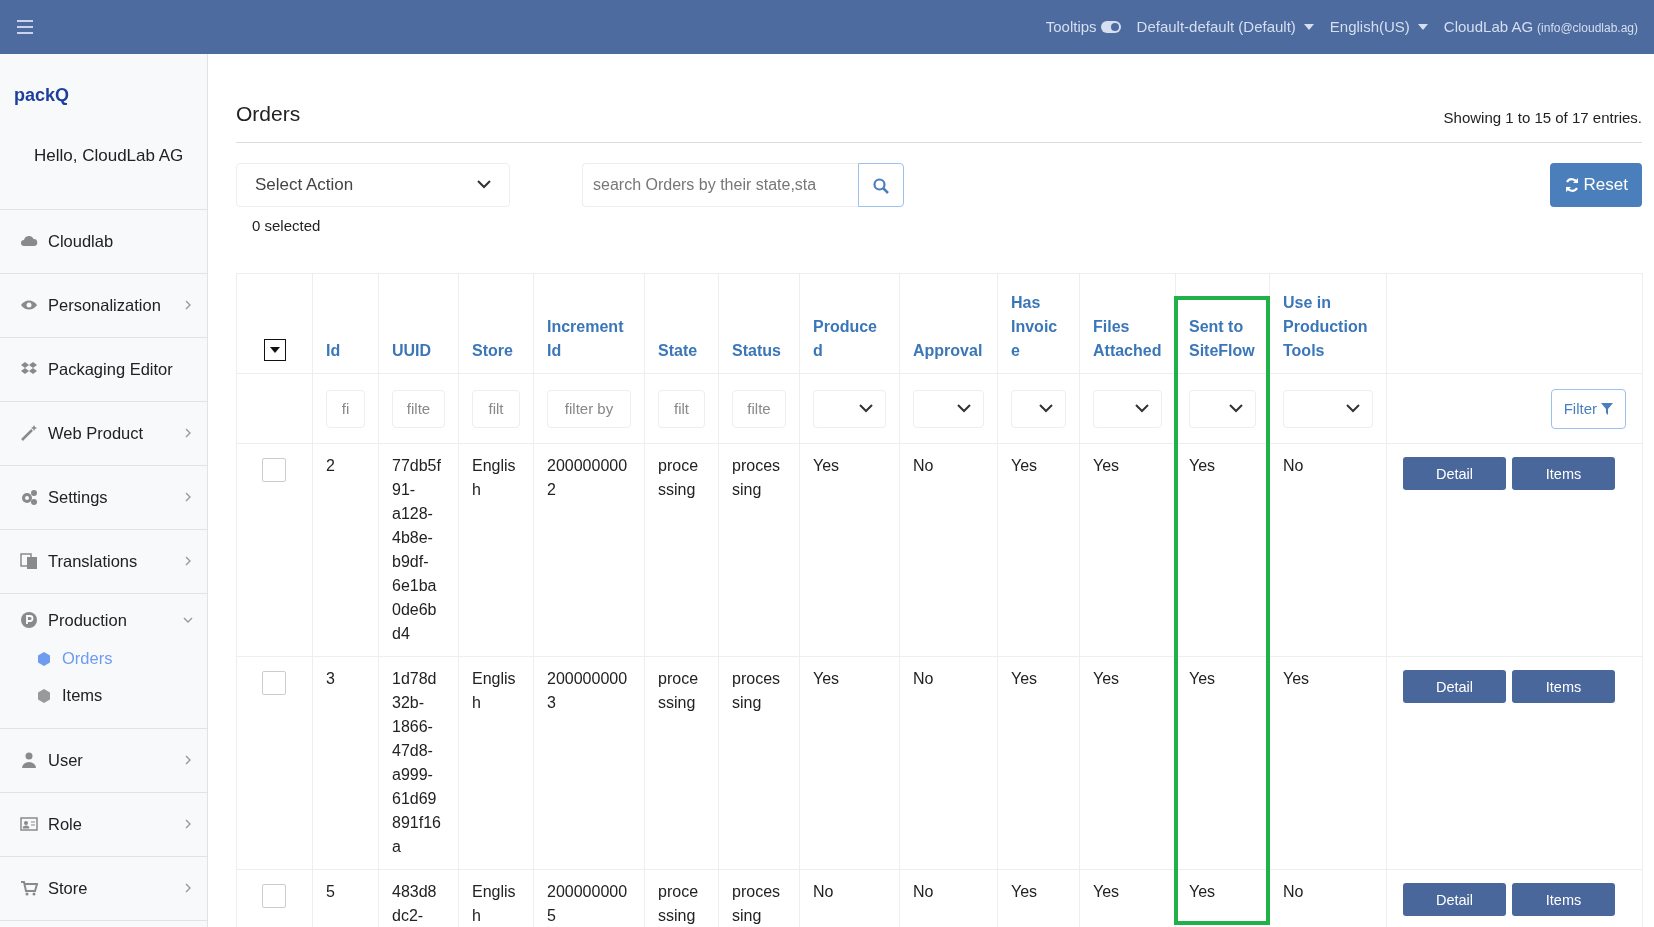 Image resolution: width=1654 pixels, height=927 pixels. What do you see at coordinates (1083, 27) in the screenshot?
I see `tooltips-toggle: Tooltips` at bounding box center [1083, 27].